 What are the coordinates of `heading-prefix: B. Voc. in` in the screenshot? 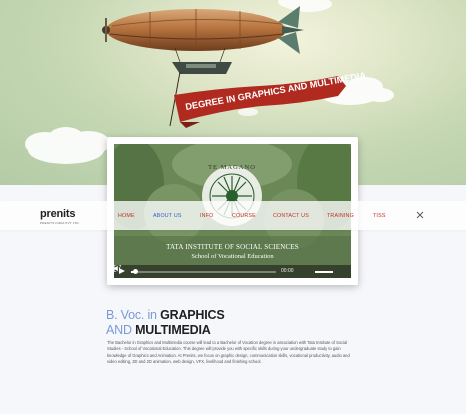 It's located at (133, 315).